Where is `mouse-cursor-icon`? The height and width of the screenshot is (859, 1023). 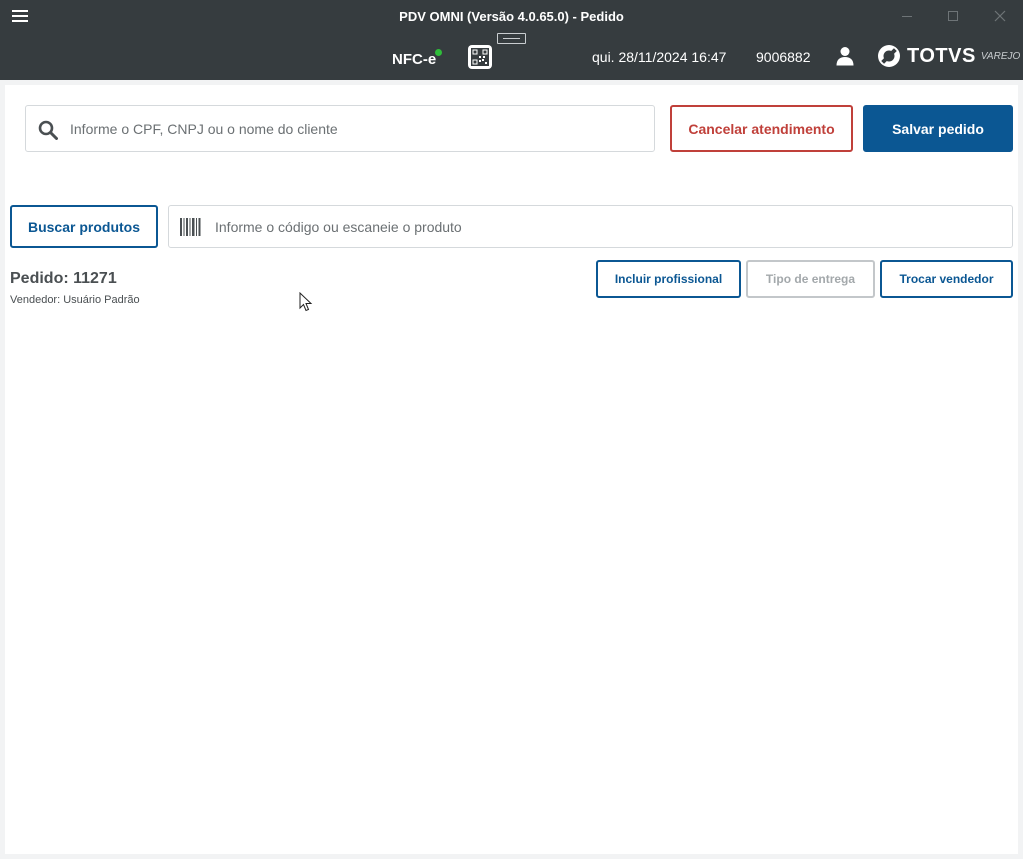
mouse-cursor-icon is located at coordinates (306, 302).